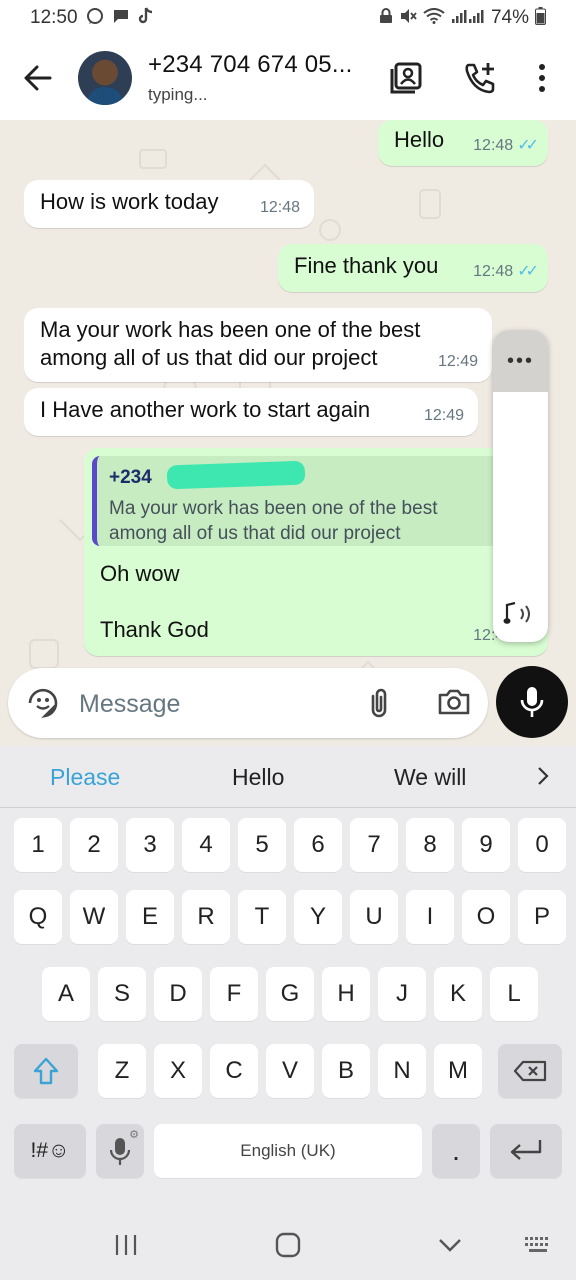 The image size is (576, 1280). What do you see at coordinates (454, 704) in the screenshot?
I see `camera-icon` at bounding box center [454, 704].